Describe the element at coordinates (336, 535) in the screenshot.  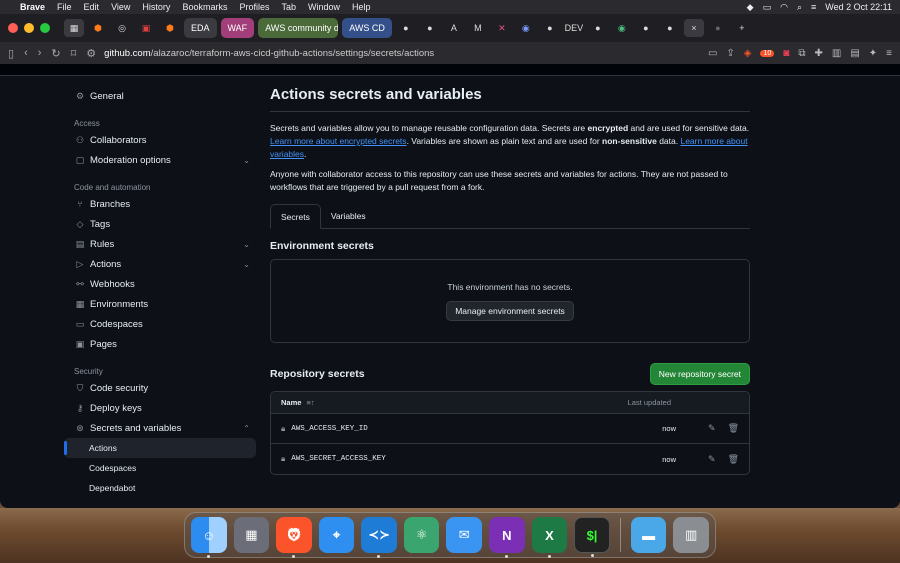
I see `safari-icon: ⌖` at that location.